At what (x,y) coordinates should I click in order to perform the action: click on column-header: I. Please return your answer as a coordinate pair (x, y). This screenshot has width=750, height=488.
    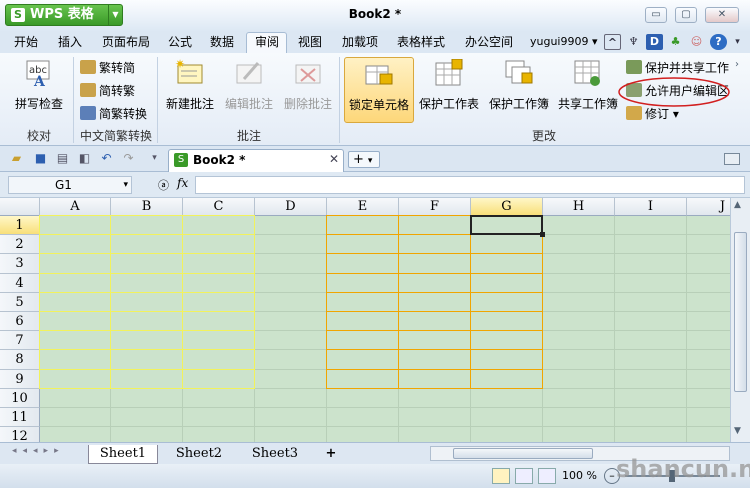
    Looking at the image, I should click on (651, 207).